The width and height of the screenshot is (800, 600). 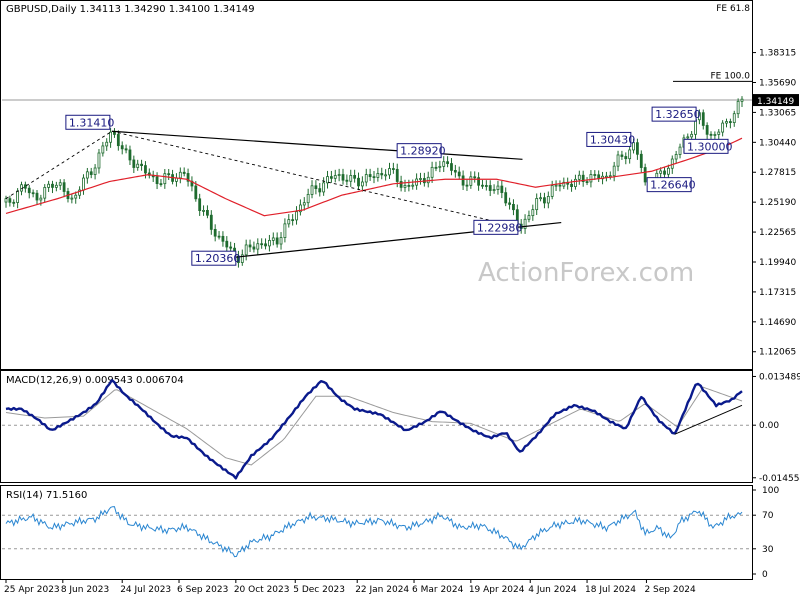 I want to click on swing-label: 1.28920, so click(x=423, y=151).